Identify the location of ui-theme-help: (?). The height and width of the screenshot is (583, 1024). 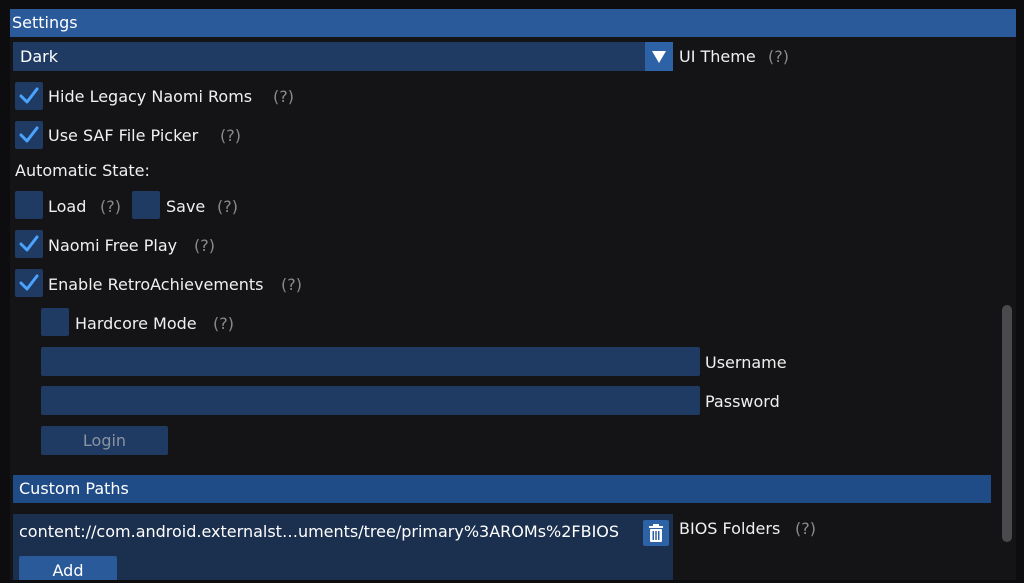
(778, 56).